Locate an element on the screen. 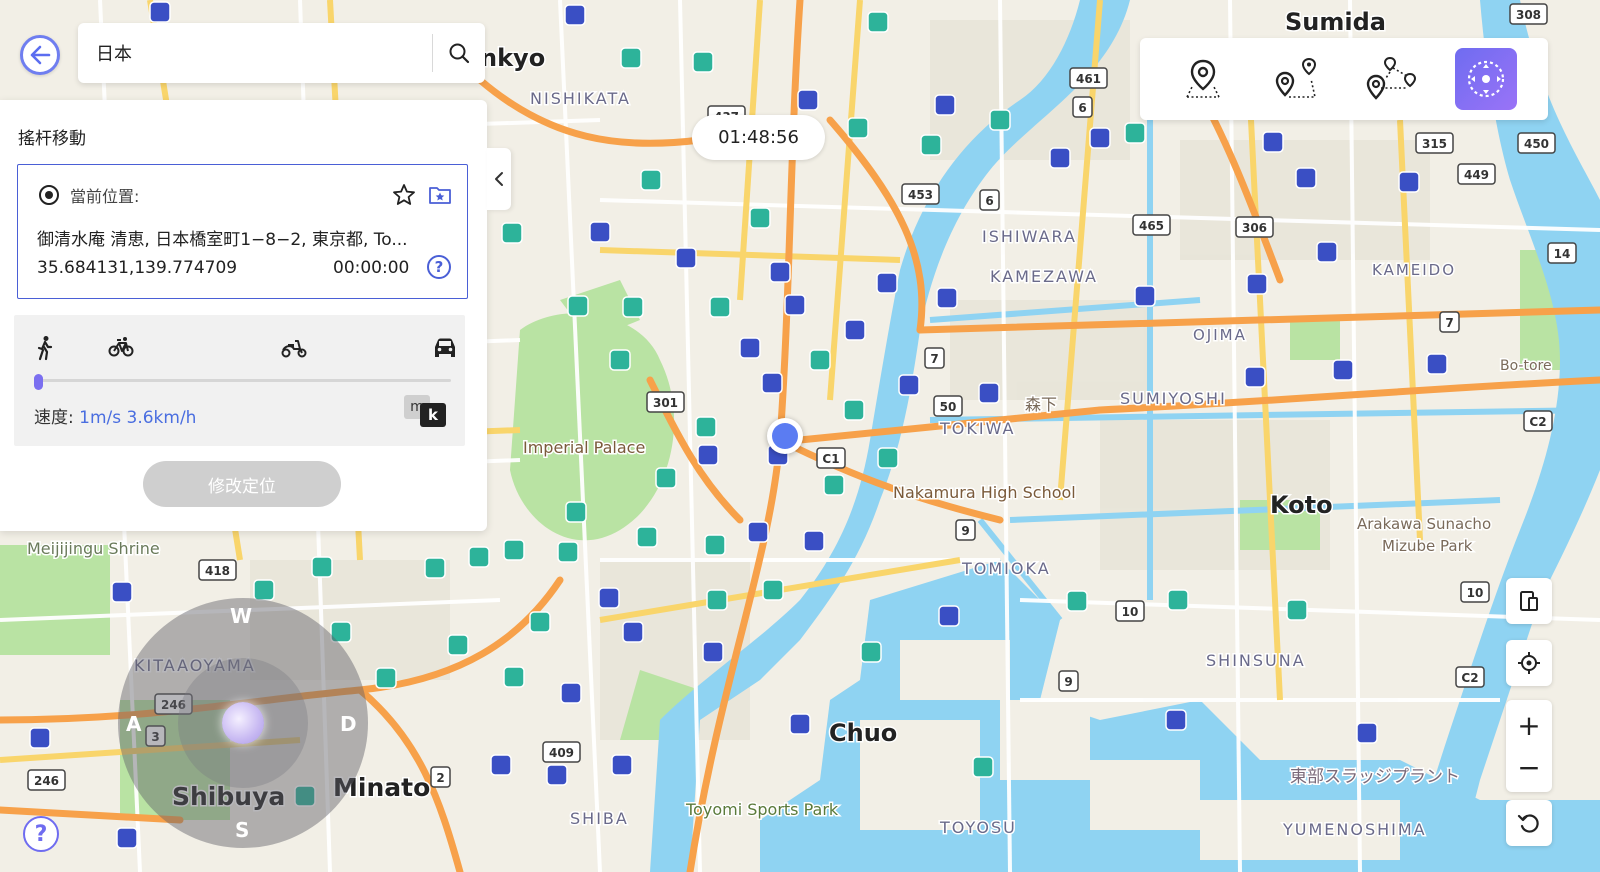  location-help-button: ? is located at coordinates (439, 267).